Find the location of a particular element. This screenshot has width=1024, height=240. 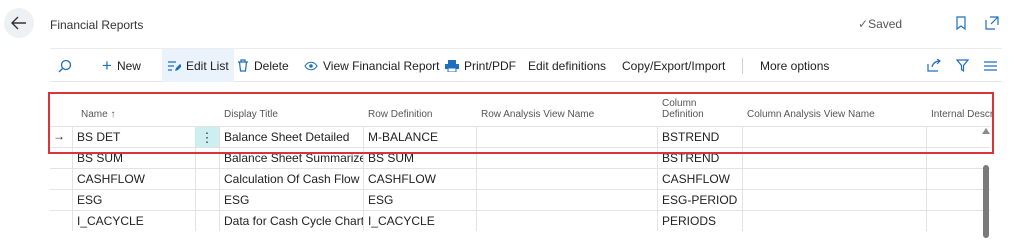

saved-status: ✓Saved is located at coordinates (880, 24).